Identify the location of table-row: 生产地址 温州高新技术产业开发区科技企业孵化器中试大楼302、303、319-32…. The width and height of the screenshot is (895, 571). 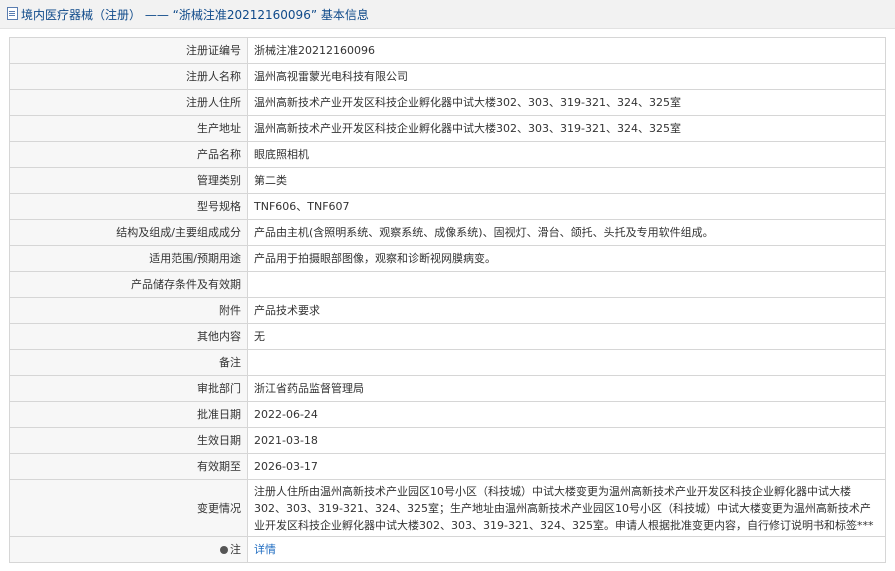
(447, 128).